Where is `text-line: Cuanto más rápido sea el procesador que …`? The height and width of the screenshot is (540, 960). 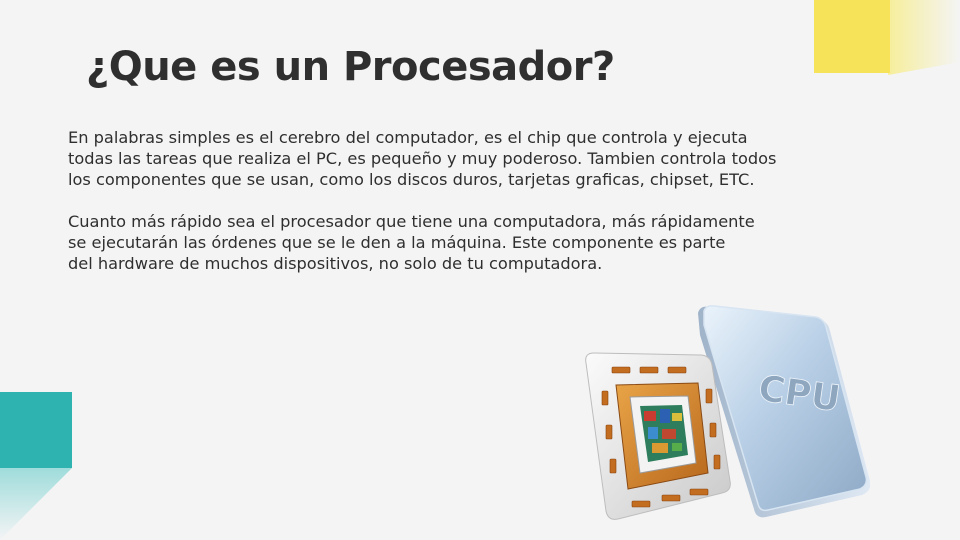
text-line: Cuanto más rápido sea el procesador que … is located at coordinates (411, 221).